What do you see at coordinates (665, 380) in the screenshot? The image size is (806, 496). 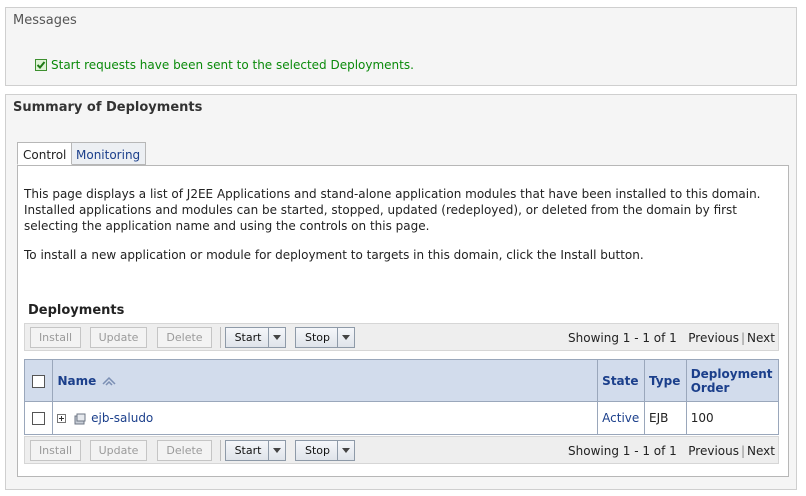 I see `column-type: Type` at bounding box center [665, 380].